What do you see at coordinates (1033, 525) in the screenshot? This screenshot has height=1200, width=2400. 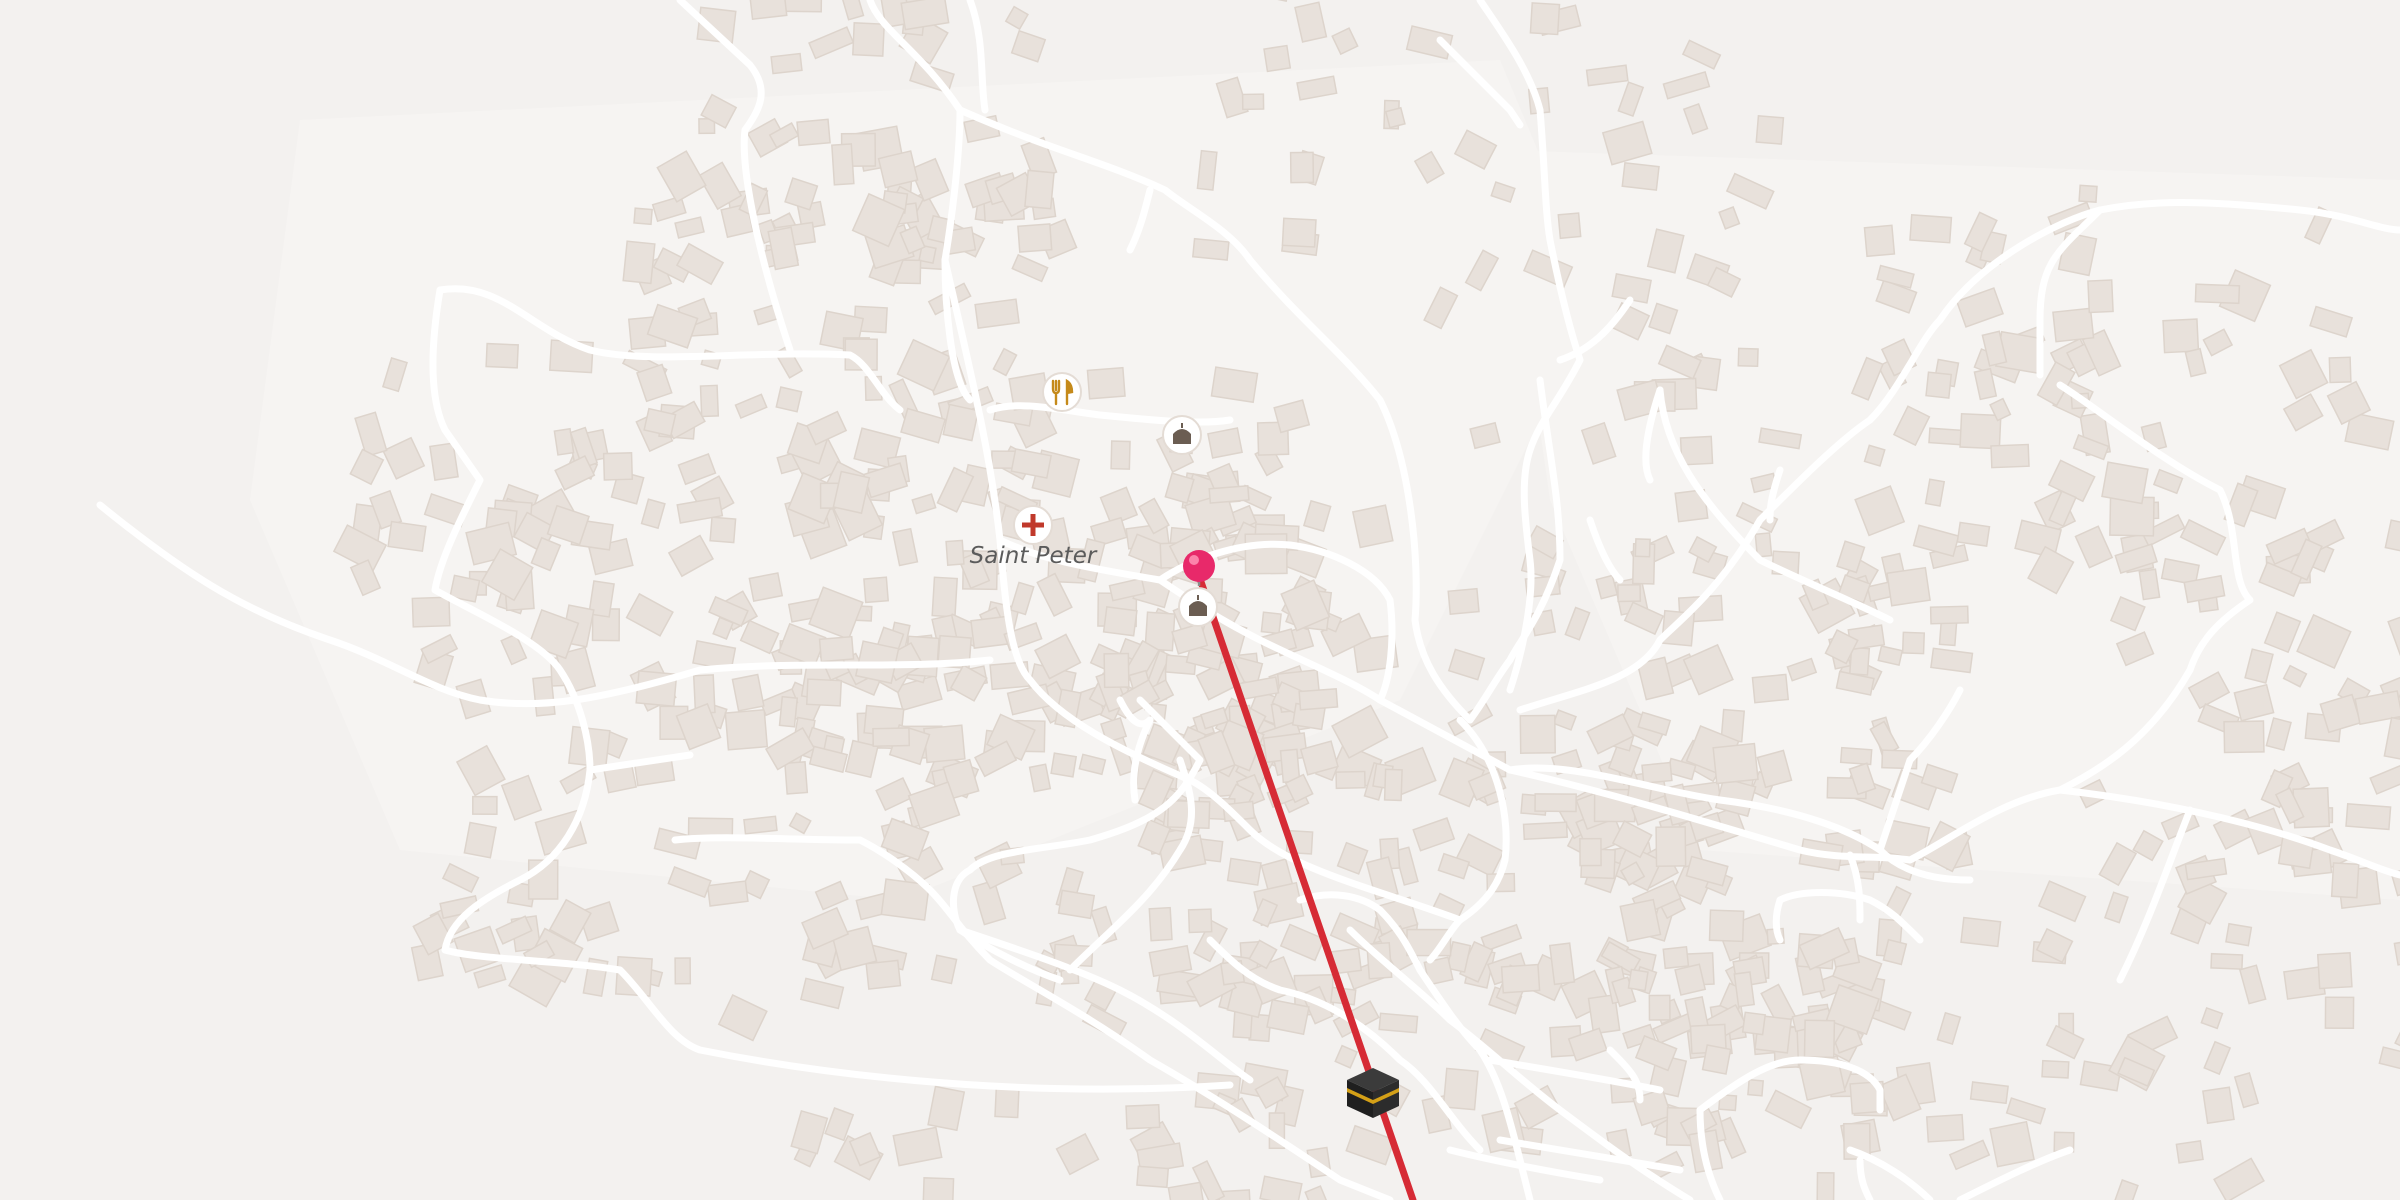 I see `hospital-icon` at bounding box center [1033, 525].